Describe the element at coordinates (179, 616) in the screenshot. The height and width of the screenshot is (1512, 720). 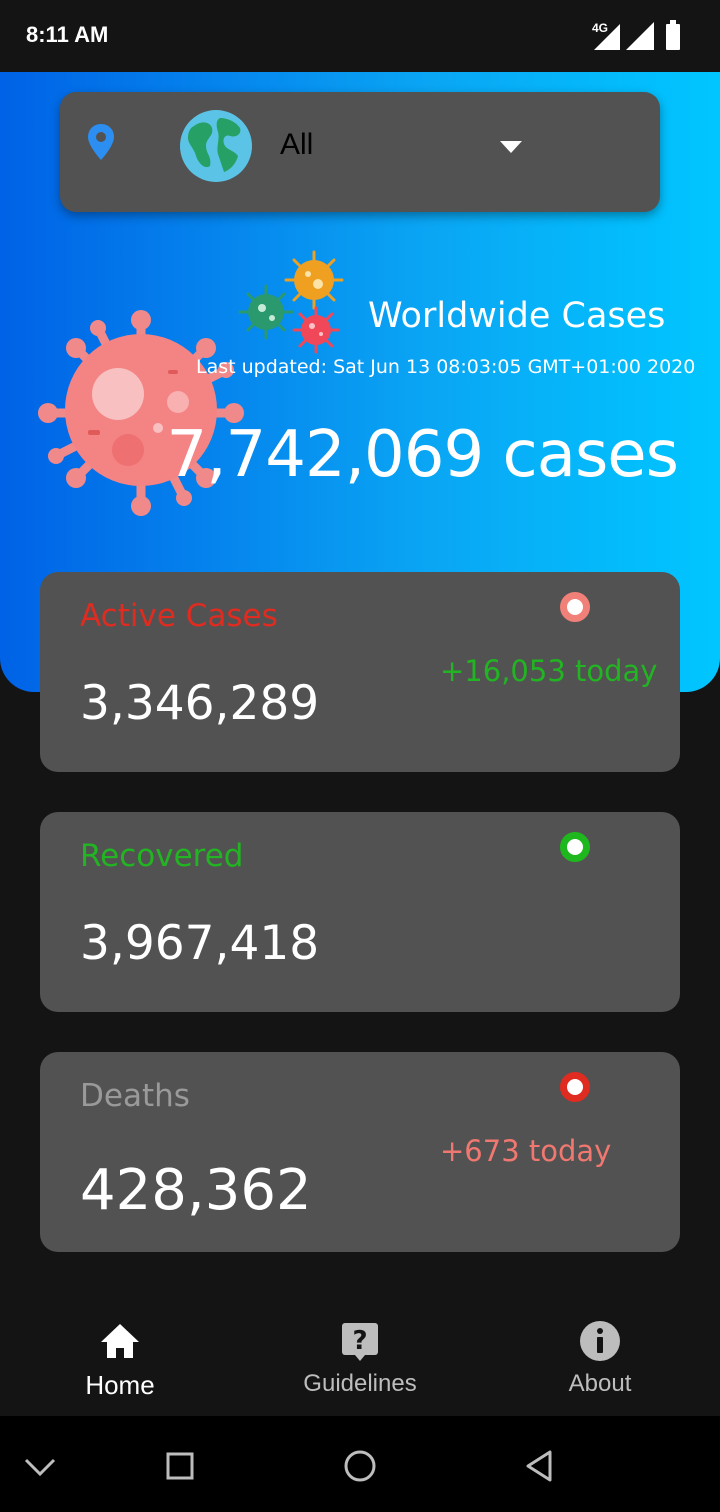
I see `card-title: Active Cases` at that location.